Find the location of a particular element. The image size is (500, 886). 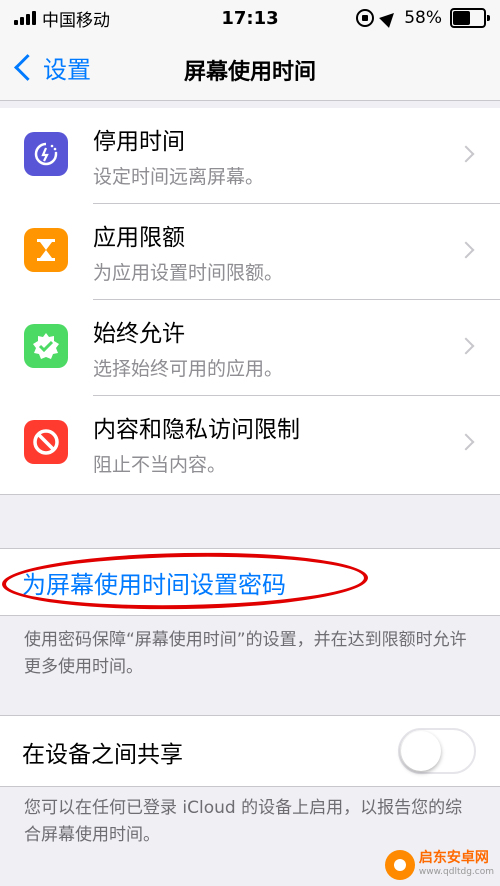

orientation-lock-icon is located at coordinates (365, 18).